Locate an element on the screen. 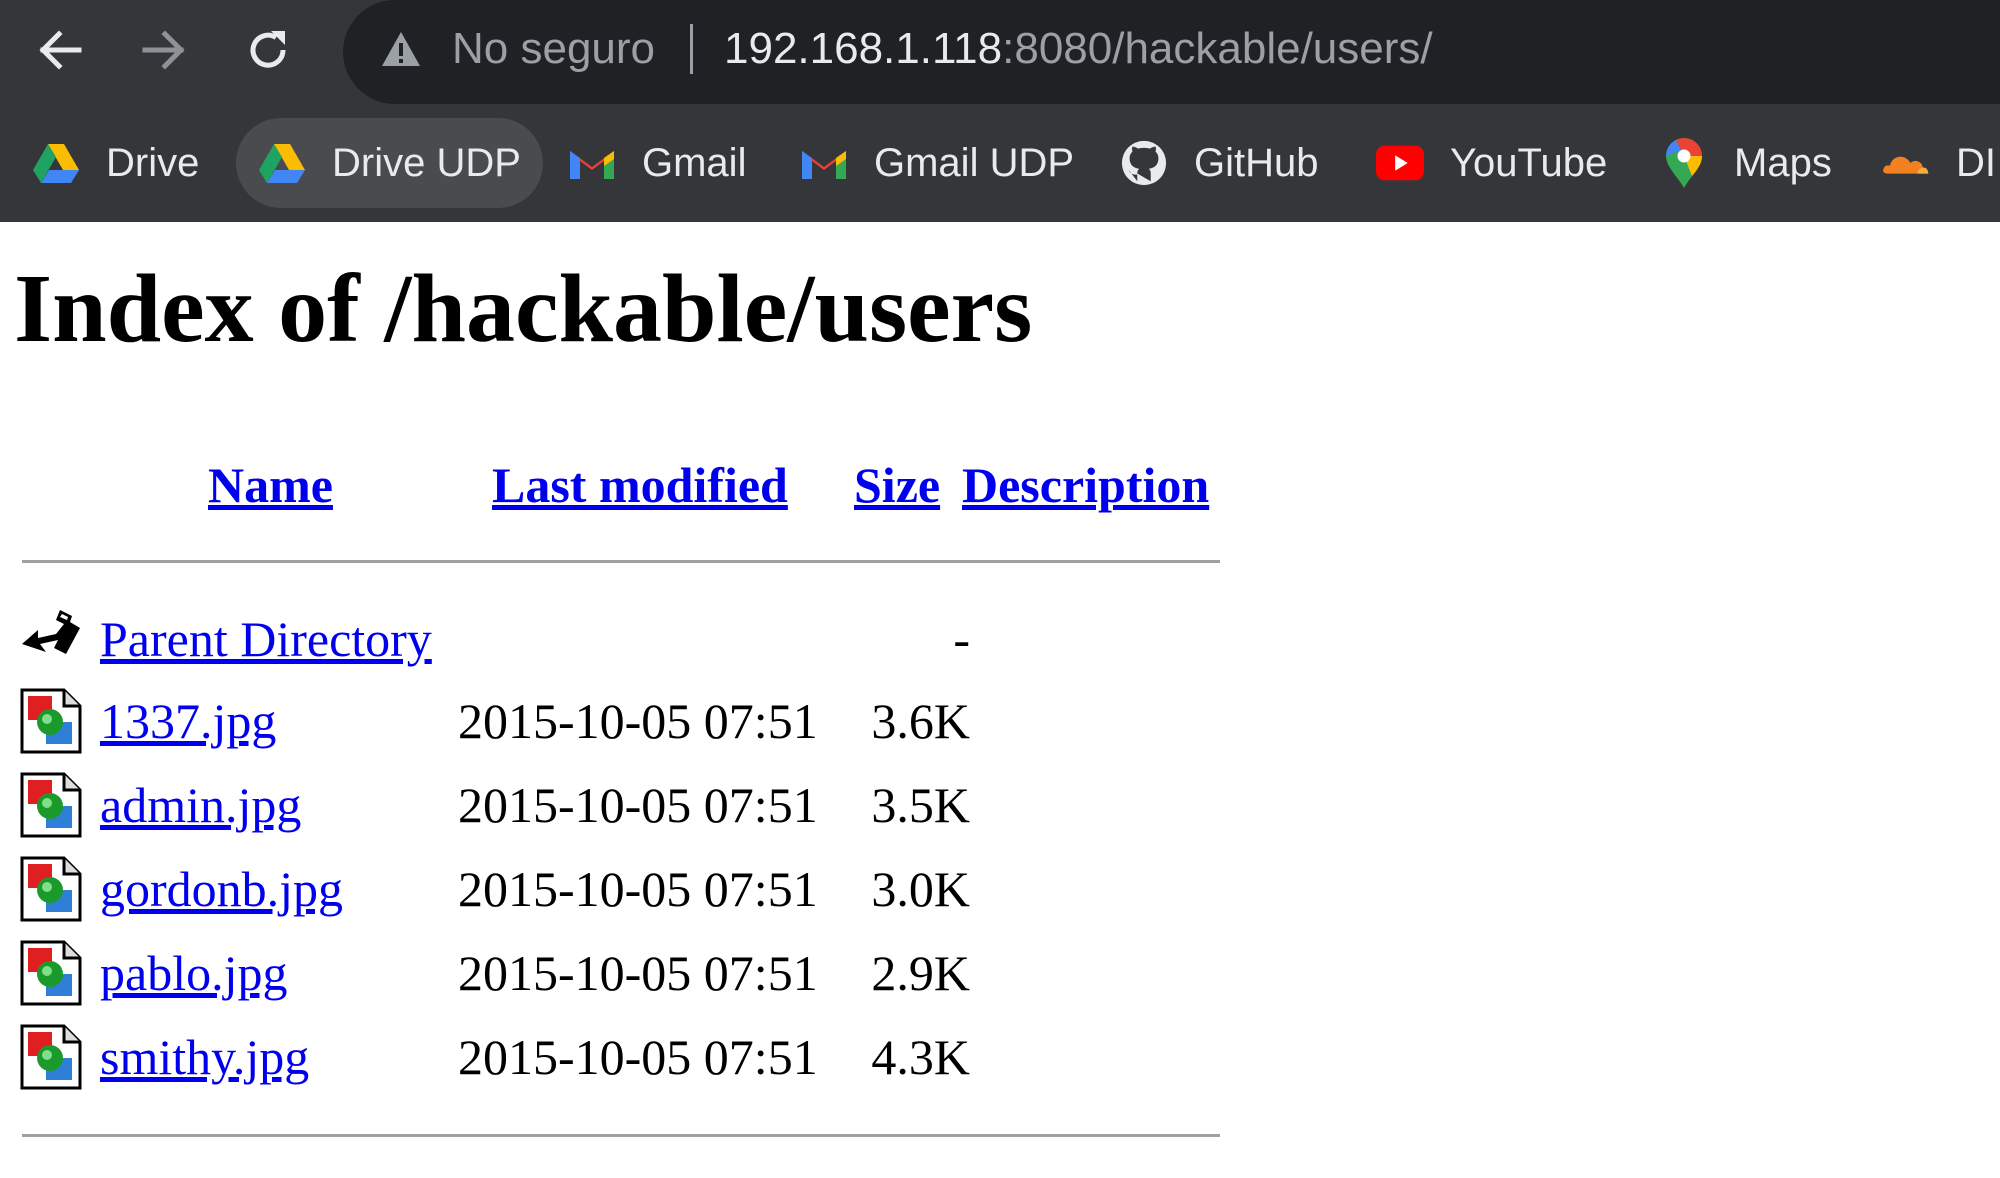 Image resolution: width=2000 pixels, height=1178 pixels. page-title: Index of /hackable/users is located at coordinates (523, 309).